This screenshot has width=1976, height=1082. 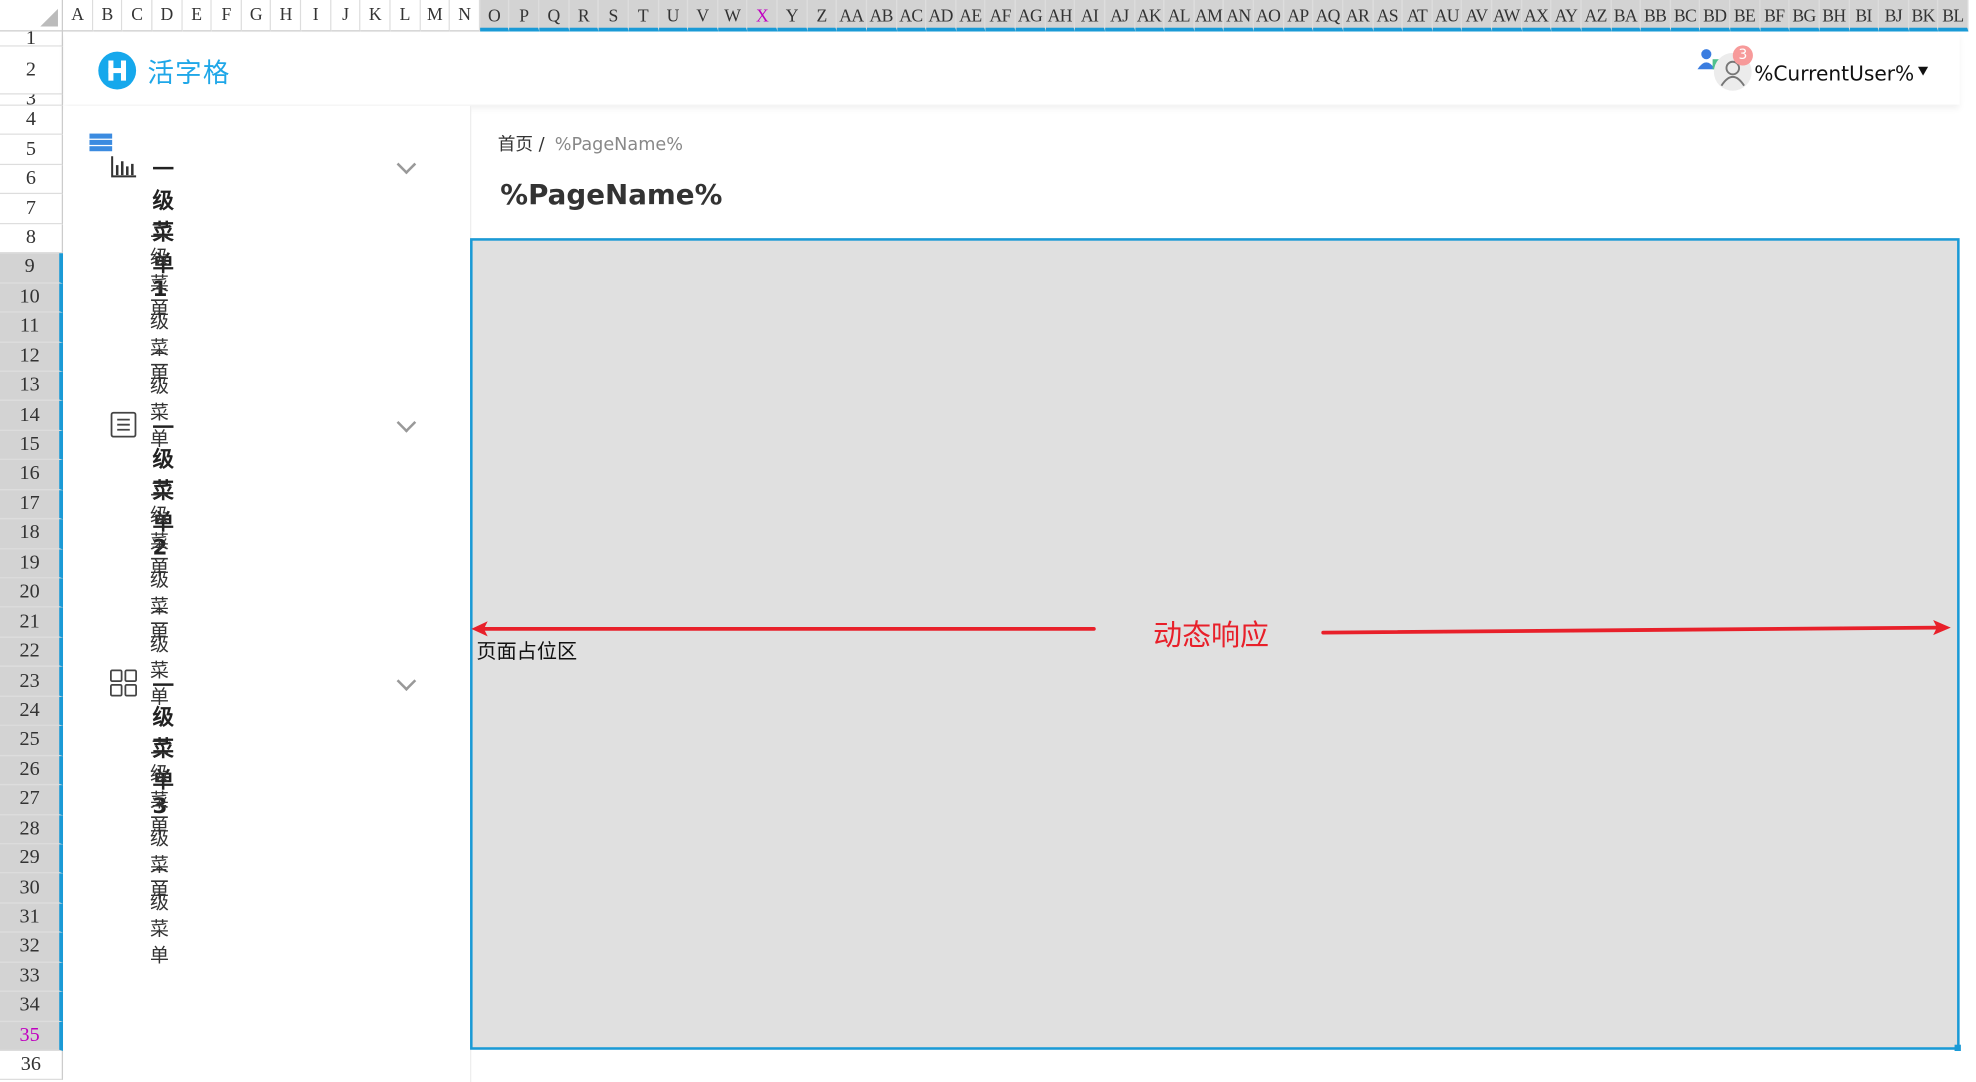 I want to click on menu-item-level2: 二级菜单, so click(x=159, y=915).